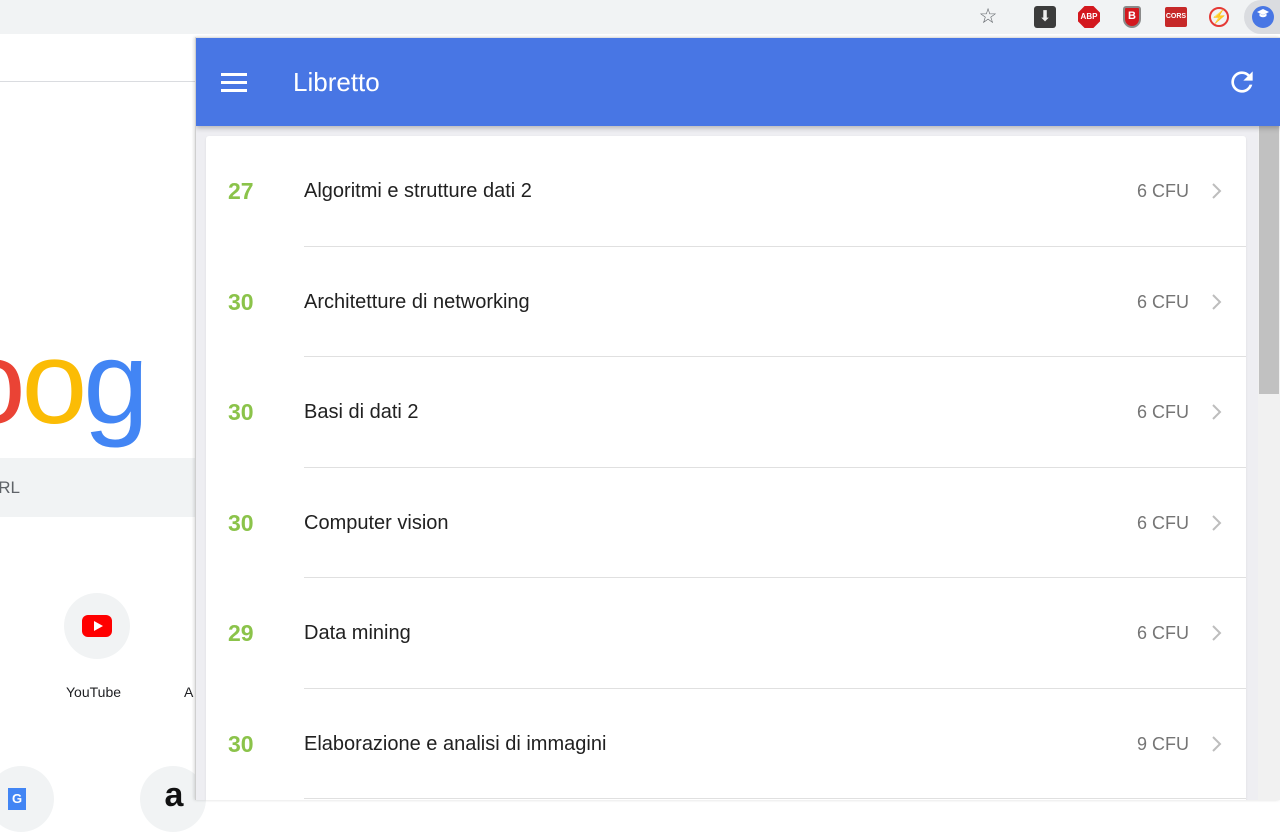 The height and width of the screenshot is (832, 1280). I want to click on abp-icon: ABP, so click(1089, 17).